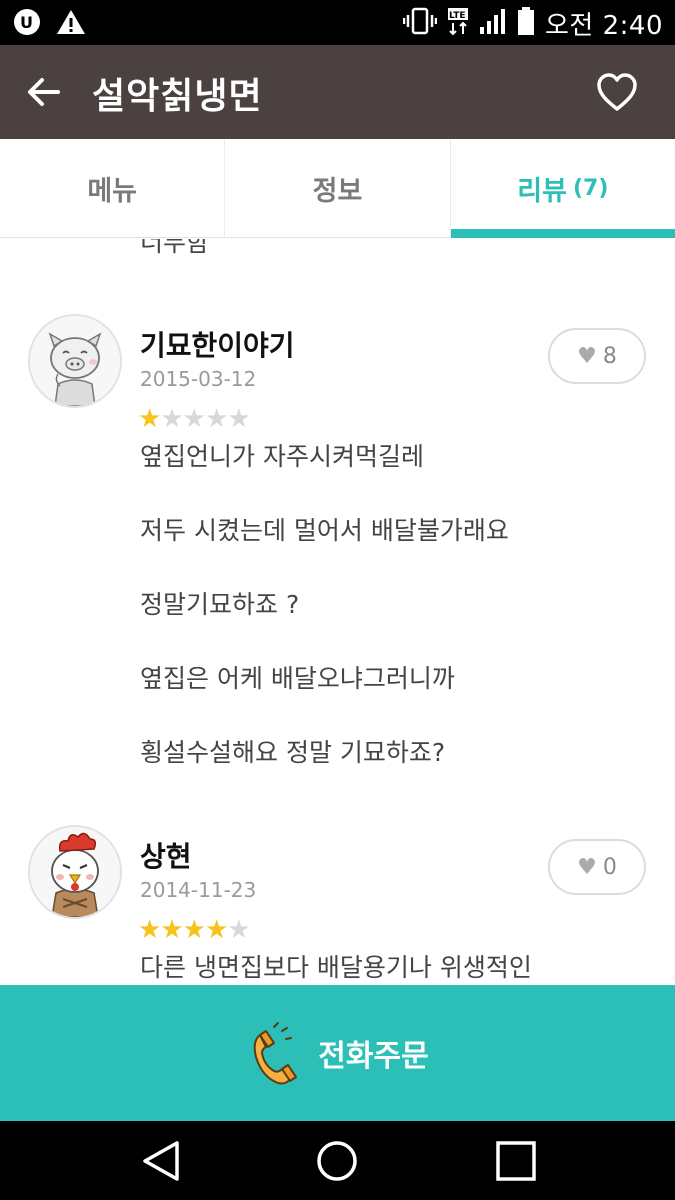  Describe the element at coordinates (198, 890) in the screenshot. I see `review-date: 2014-11-23` at that location.